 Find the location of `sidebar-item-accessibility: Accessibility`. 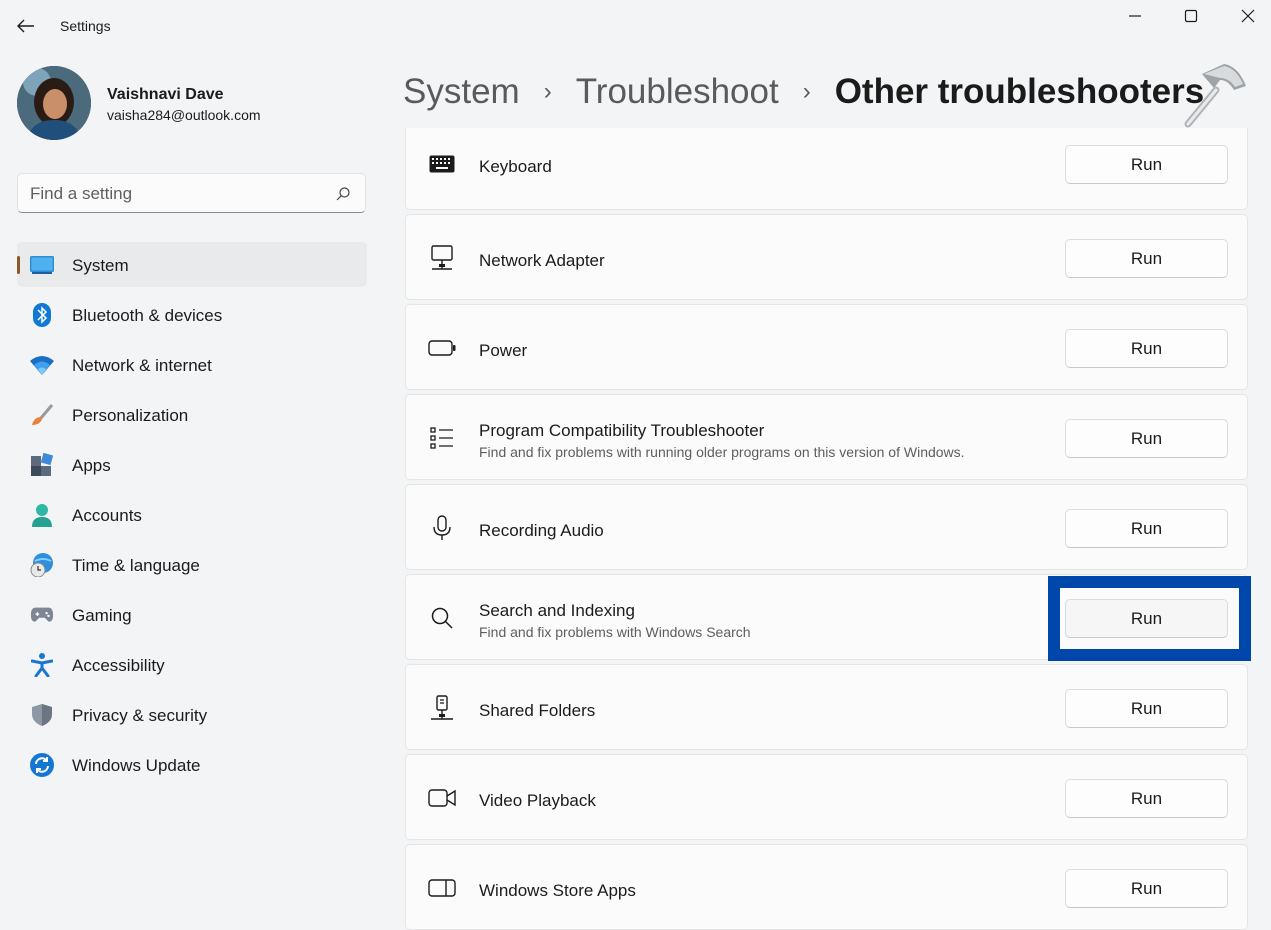

sidebar-item-accessibility: Accessibility is located at coordinates (192, 664).